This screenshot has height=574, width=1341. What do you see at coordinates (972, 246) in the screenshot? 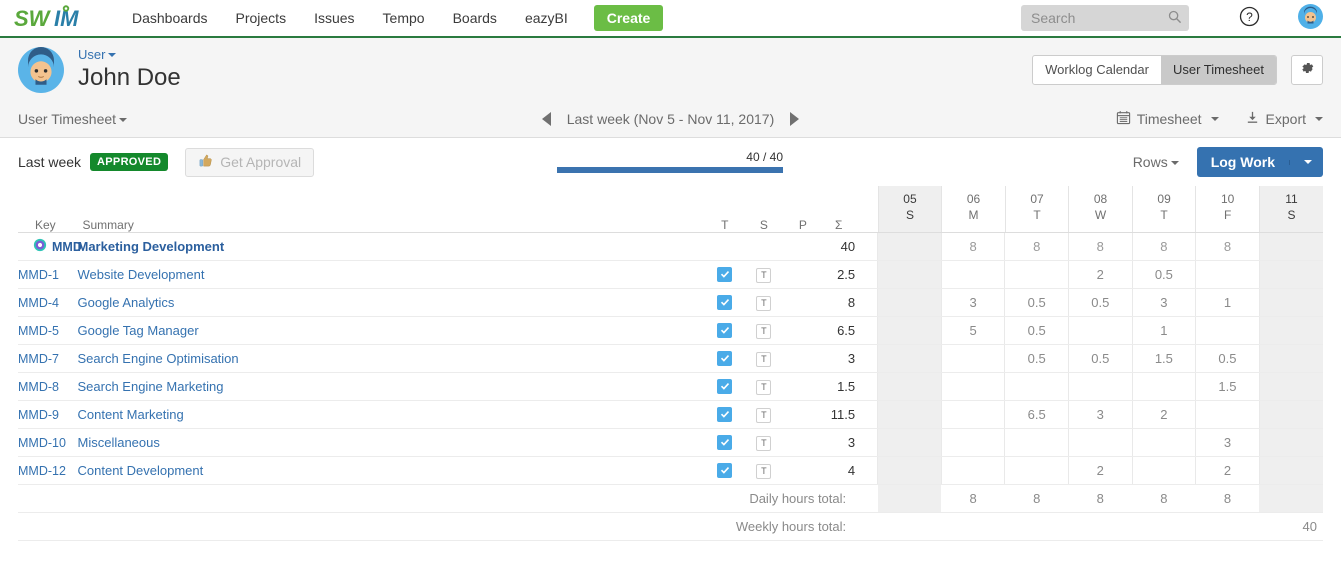
I see `row-day-cell-06: 8` at bounding box center [972, 246].